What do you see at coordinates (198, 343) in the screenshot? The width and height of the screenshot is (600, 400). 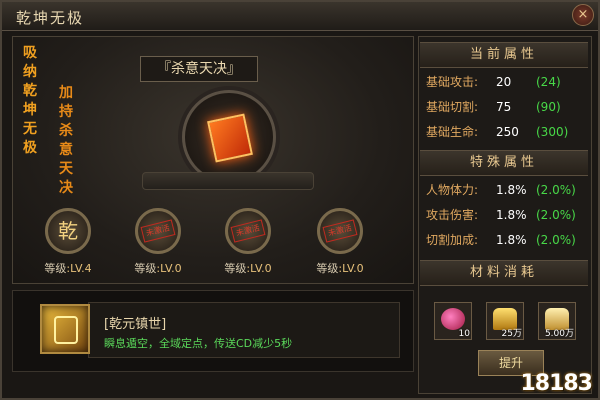 I see `effect-description: 瞬息遁空，全域定点，传送CD减少5秒` at bounding box center [198, 343].